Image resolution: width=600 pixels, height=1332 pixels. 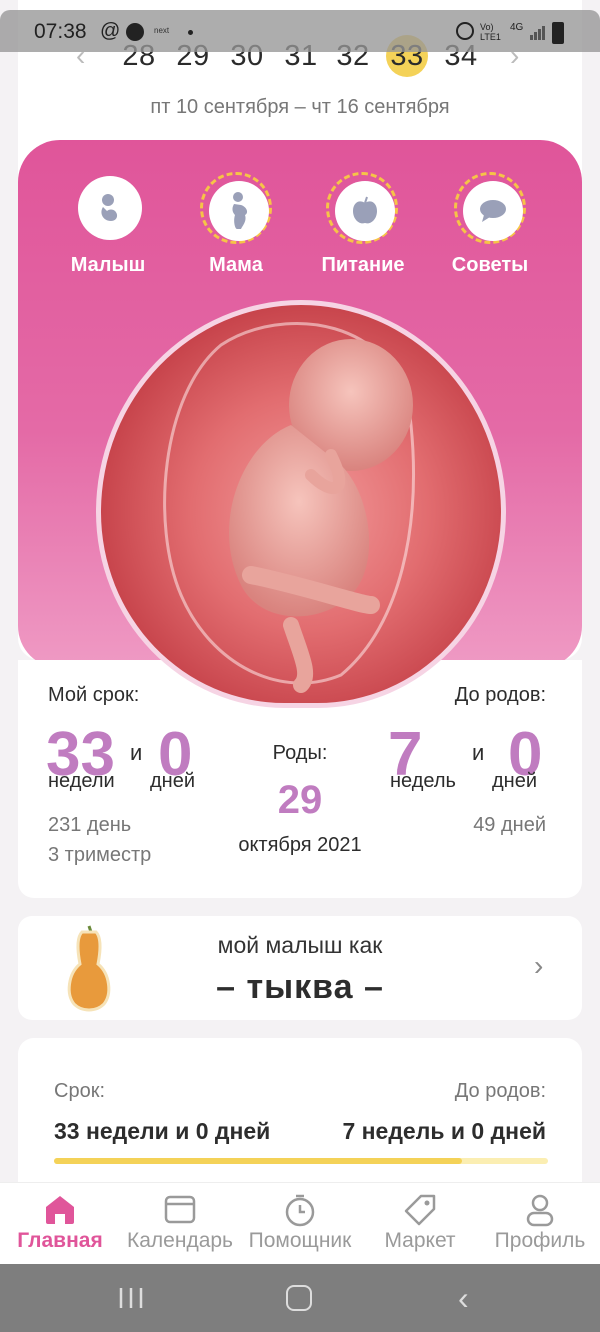 I want to click on home-system-icon, so click(x=299, y=1298).